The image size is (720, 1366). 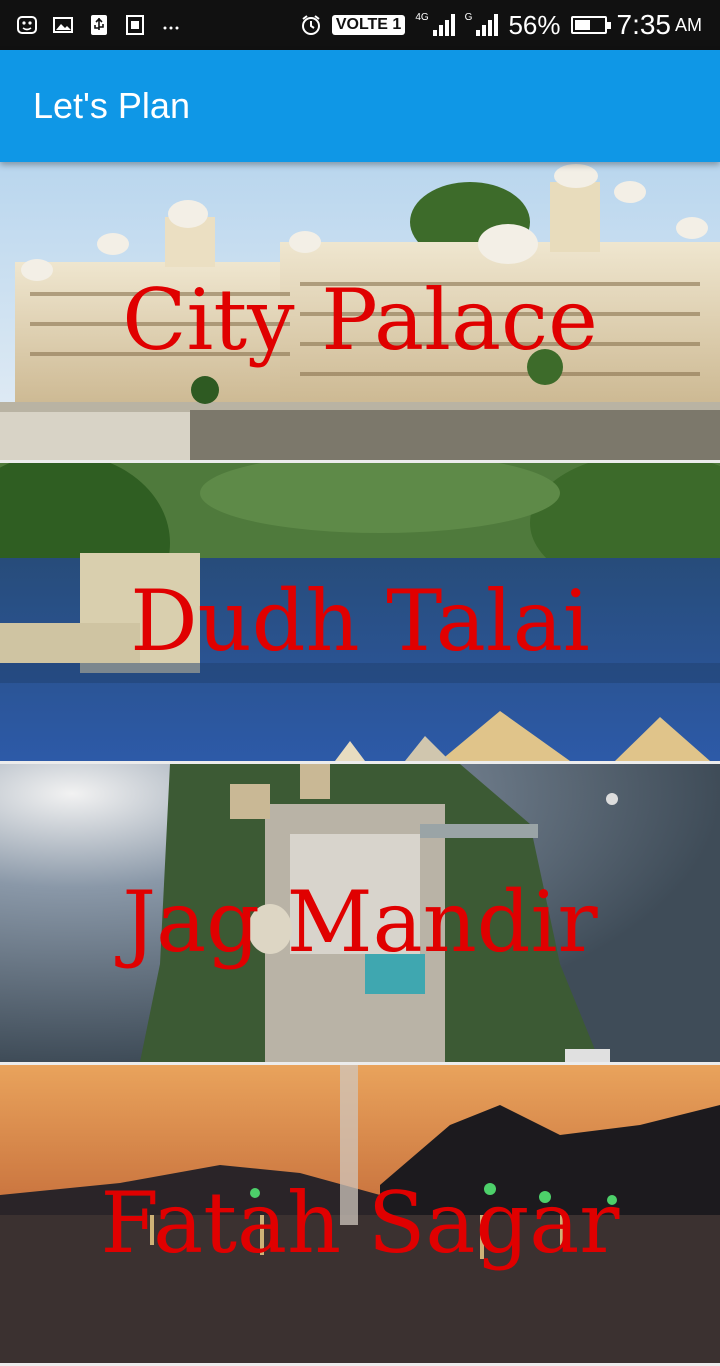 What do you see at coordinates (688, 24) in the screenshot?
I see `clock-ampm: AM` at bounding box center [688, 24].